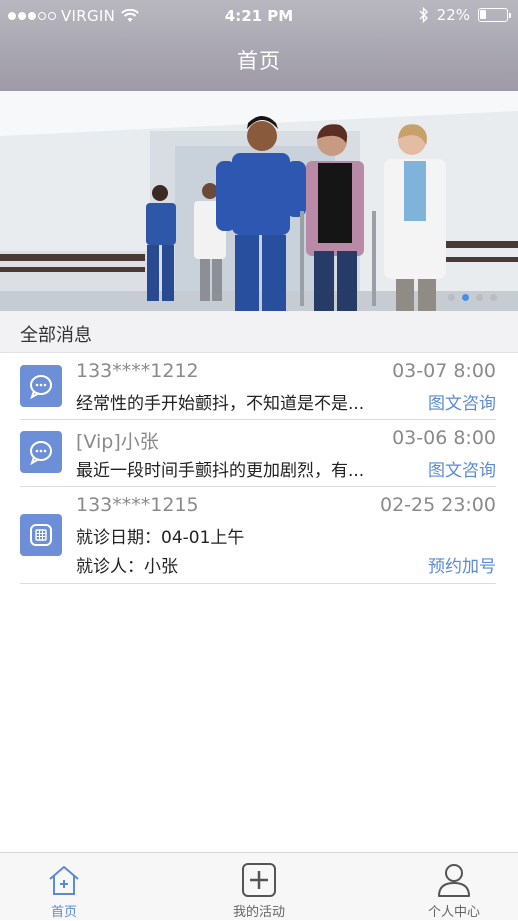 This screenshot has height=921, width=518. Describe the element at coordinates (160, 538) in the screenshot. I see `appointment-date: 就诊日期：04-01上午` at that location.